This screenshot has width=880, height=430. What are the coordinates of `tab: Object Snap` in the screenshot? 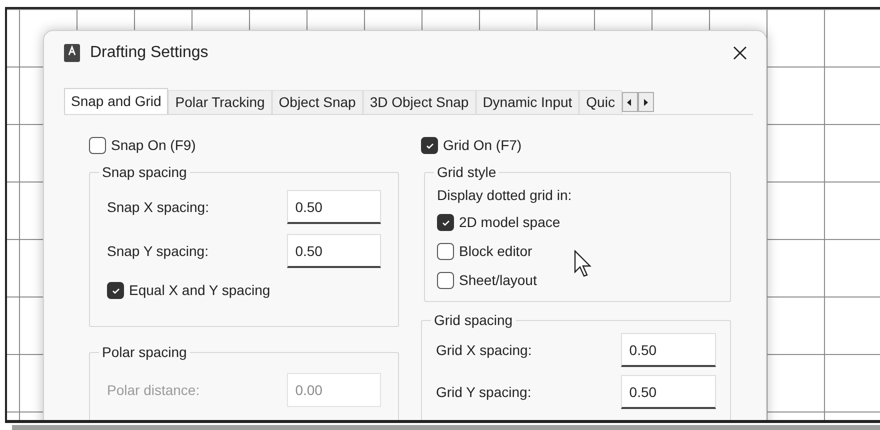 It's located at (317, 102).